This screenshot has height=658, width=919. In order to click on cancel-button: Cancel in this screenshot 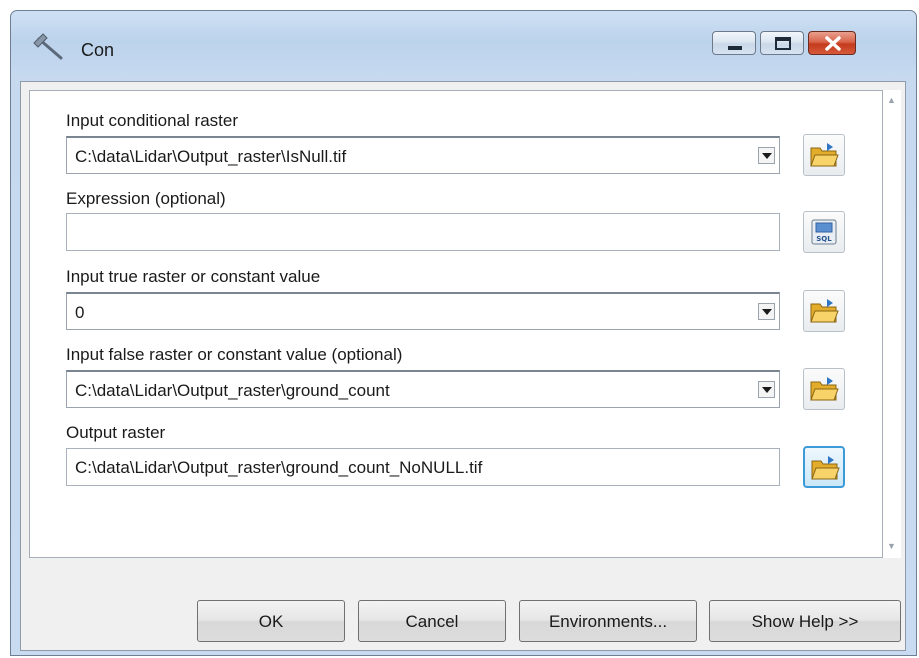, I will do `click(432, 621)`.